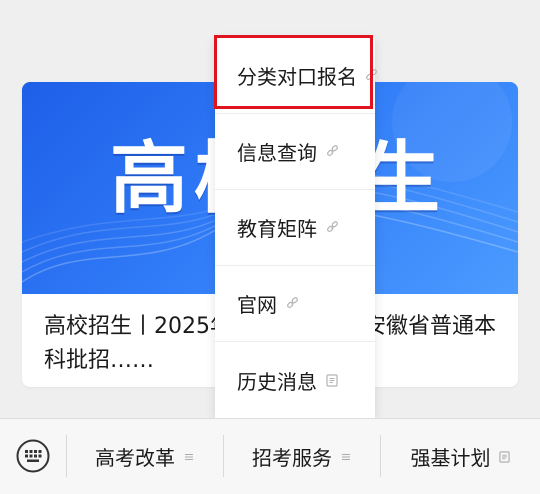 This screenshot has width=540, height=494. I want to click on tab-label: 强基计划, so click(450, 458).